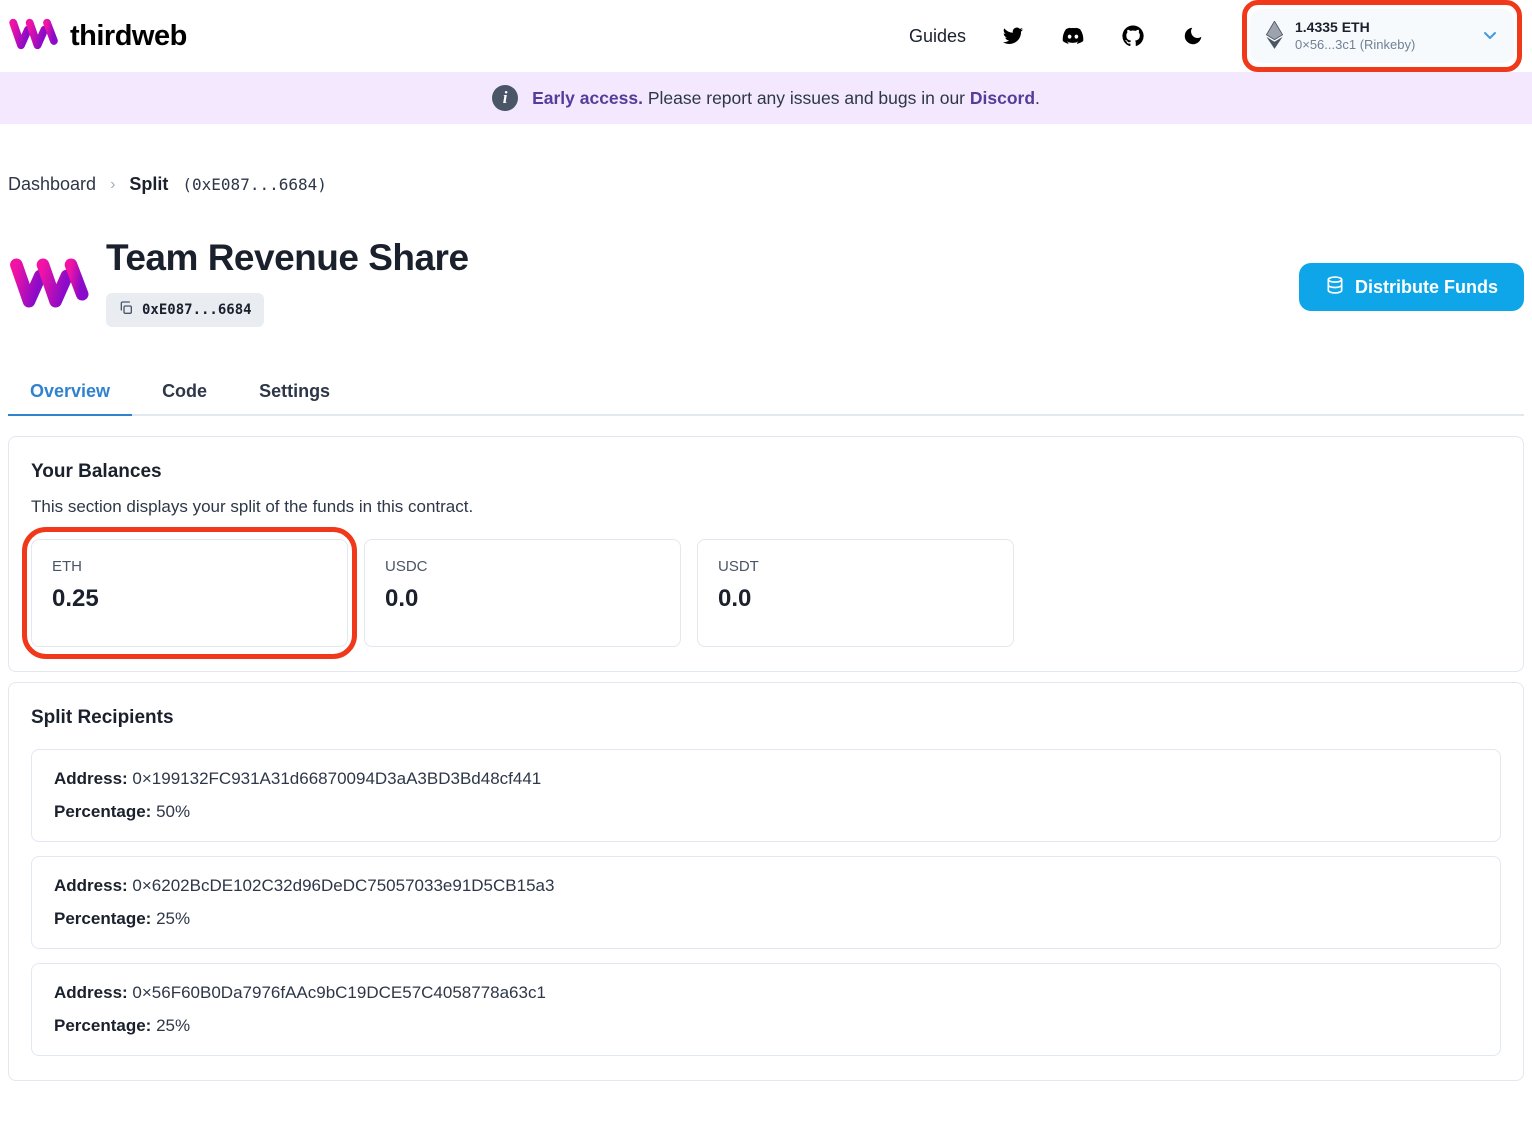 This screenshot has width=1532, height=1139. What do you see at coordinates (52, 184) in the screenshot?
I see `breadcrumb-dashboard-link: Dashboard` at bounding box center [52, 184].